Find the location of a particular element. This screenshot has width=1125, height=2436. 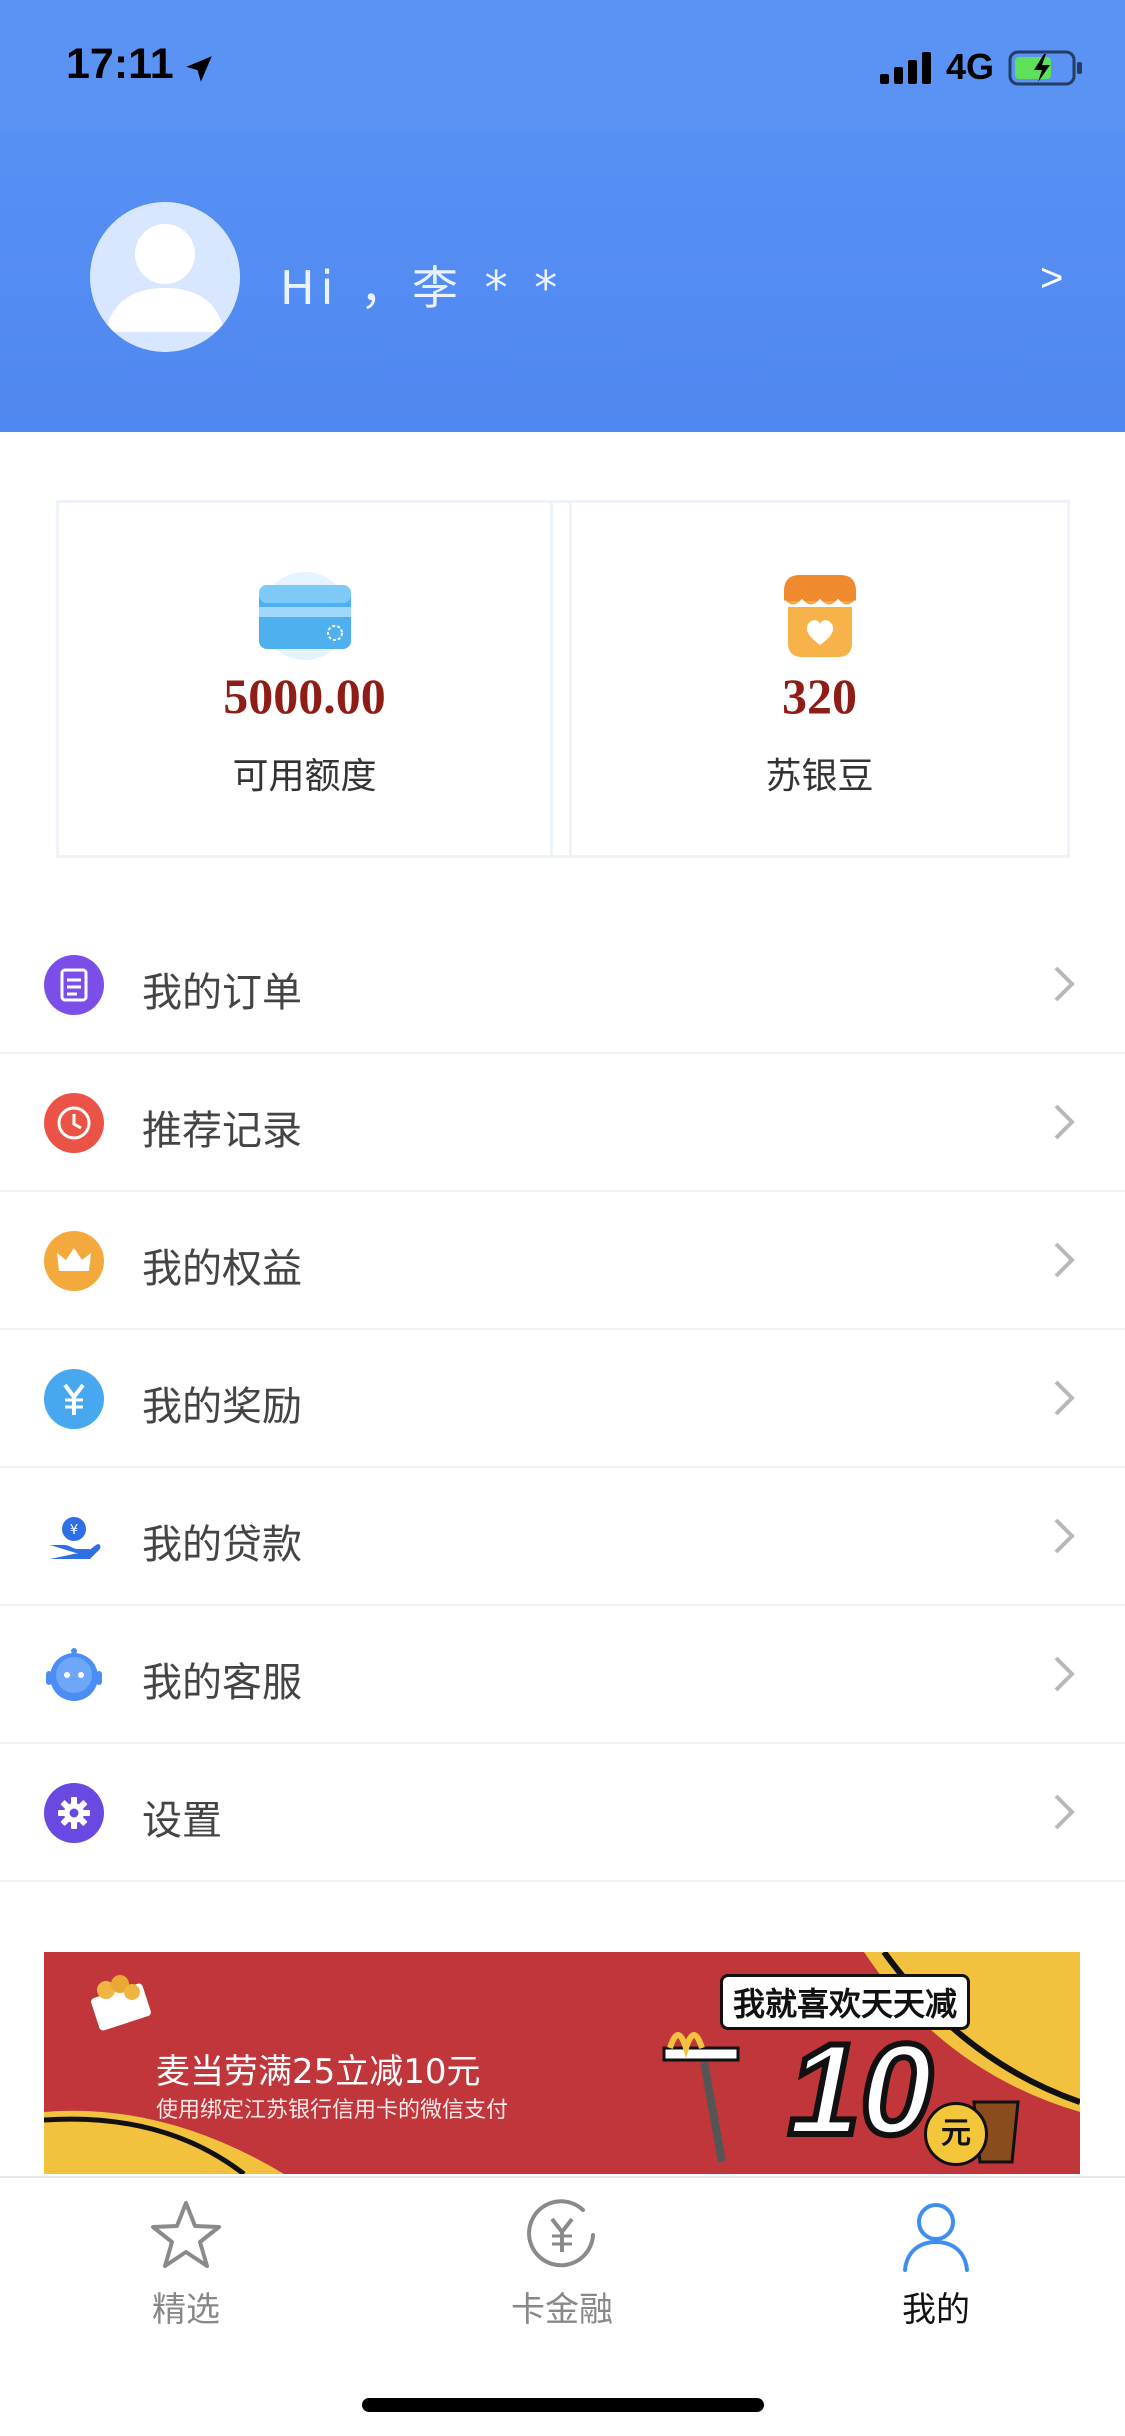

menu-item-loans: ¥ 我的贷款 is located at coordinates (562, 1537).